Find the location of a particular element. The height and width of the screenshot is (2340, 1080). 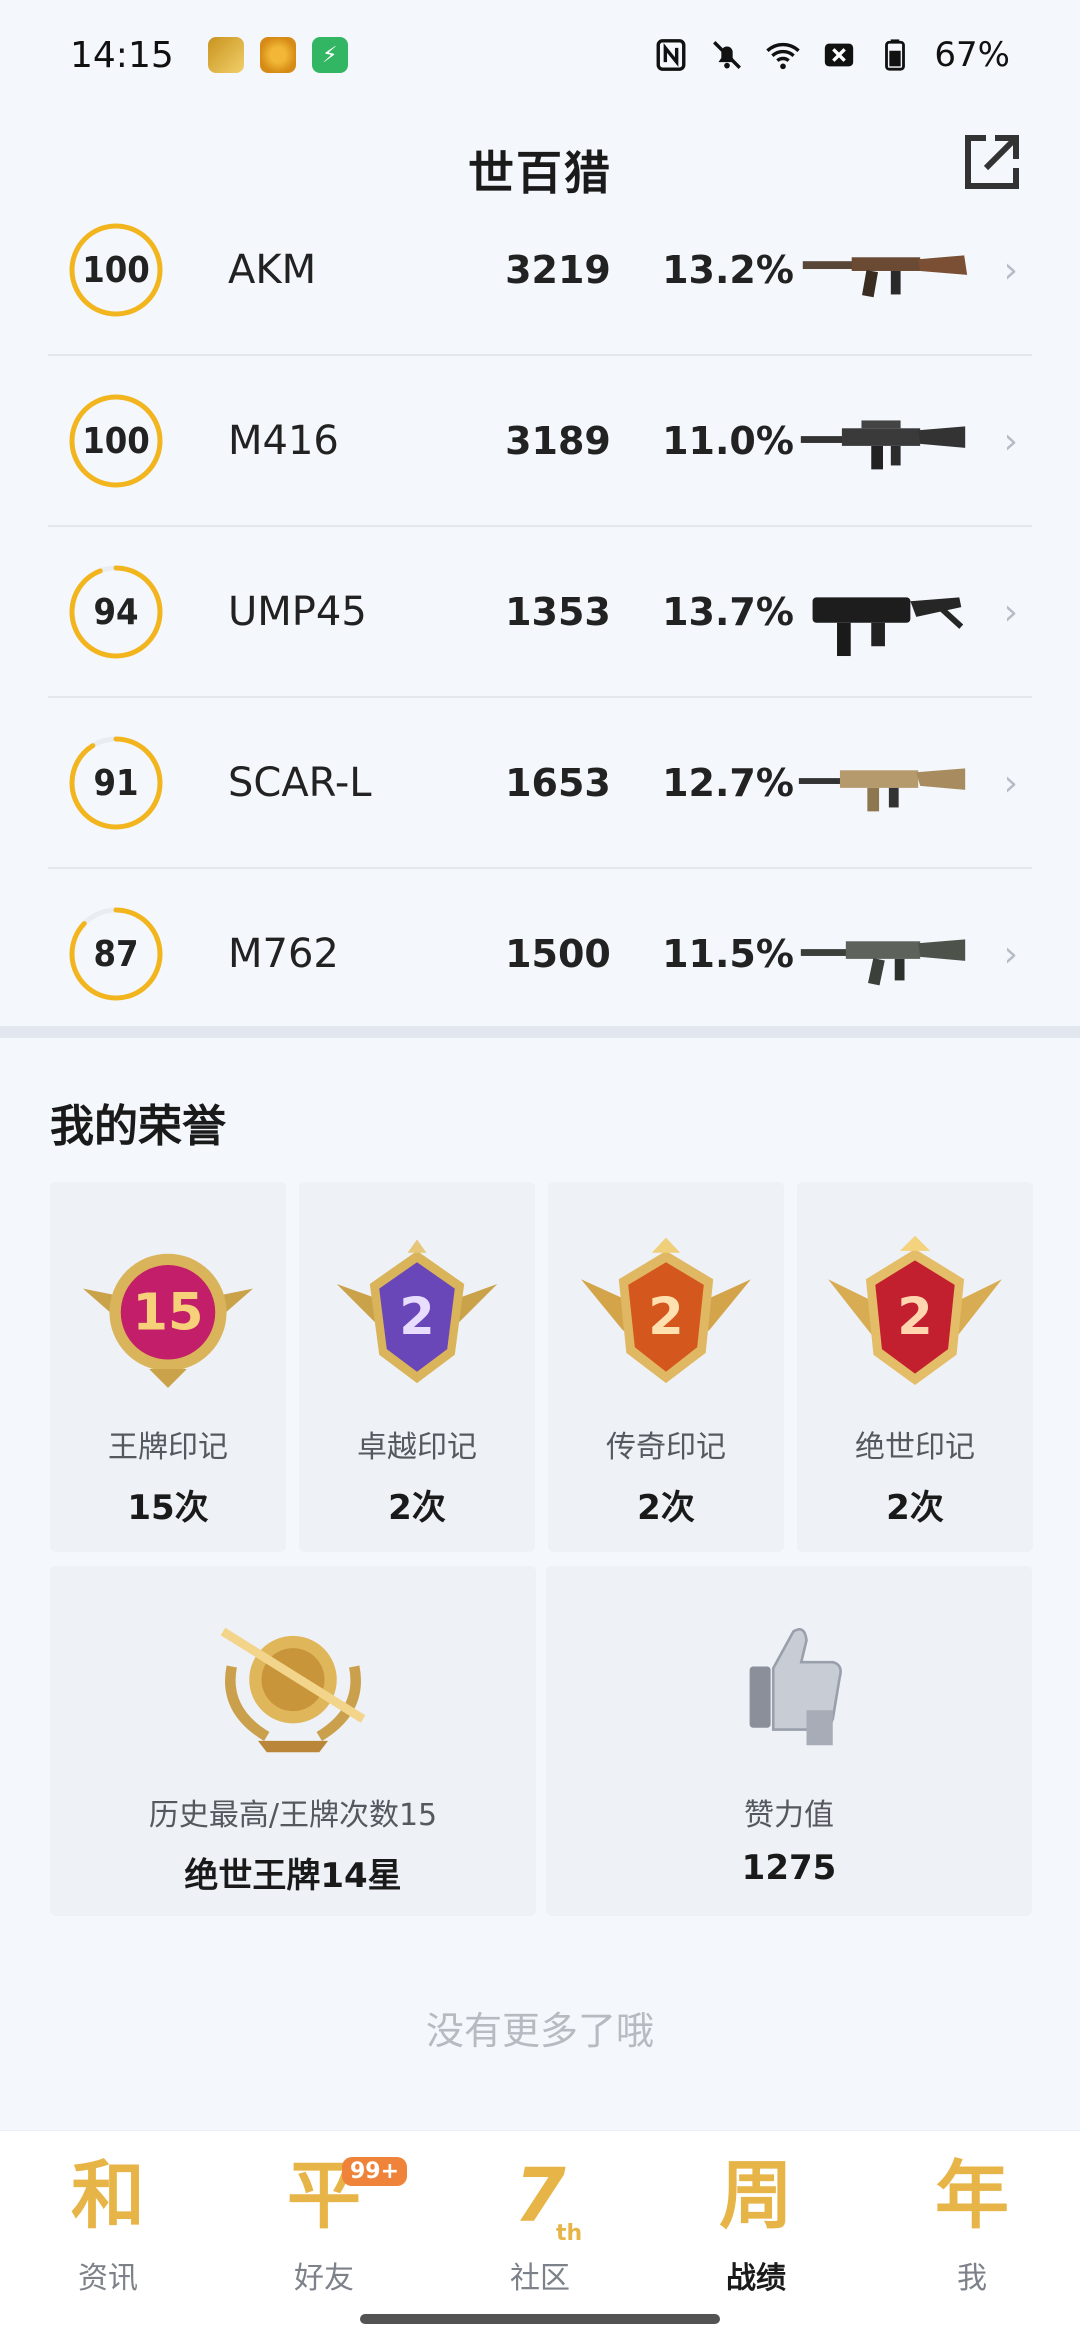

tab-community: 7 th 社区 is located at coordinates (540, 2224).